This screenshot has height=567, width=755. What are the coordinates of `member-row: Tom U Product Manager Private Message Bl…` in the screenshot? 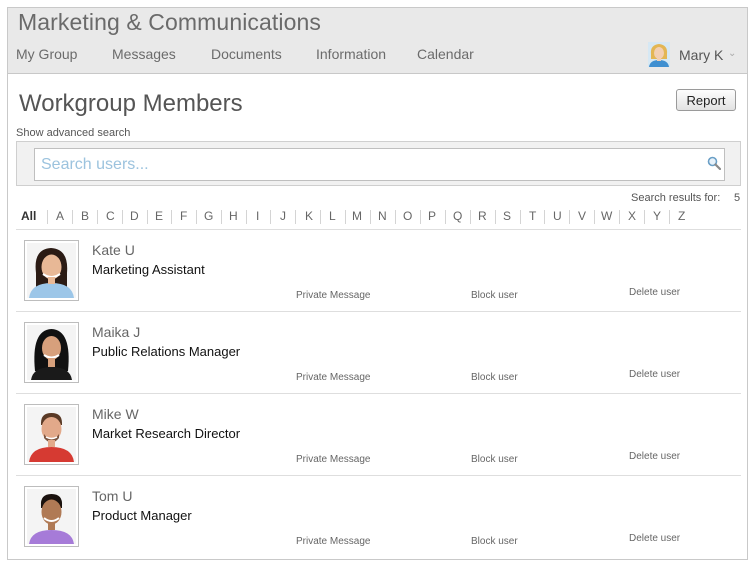 It's located at (378, 516).